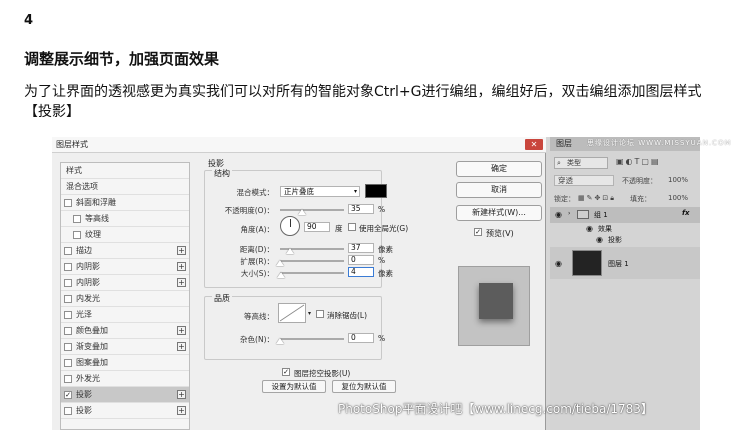 The height and width of the screenshot is (430, 747). I want to click on chevron-right-icon: ›, so click(569, 213).